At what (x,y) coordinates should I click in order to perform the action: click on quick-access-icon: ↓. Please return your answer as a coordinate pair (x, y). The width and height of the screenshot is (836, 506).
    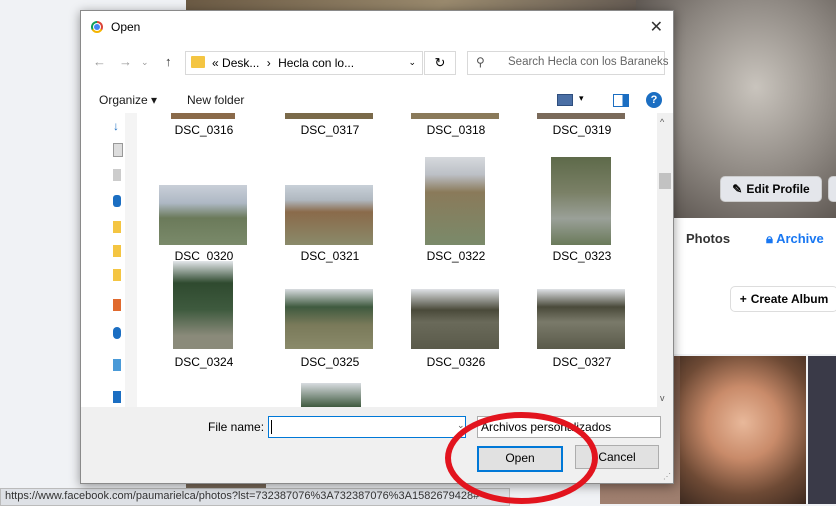
    Looking at the image, I should click on (117, 126).